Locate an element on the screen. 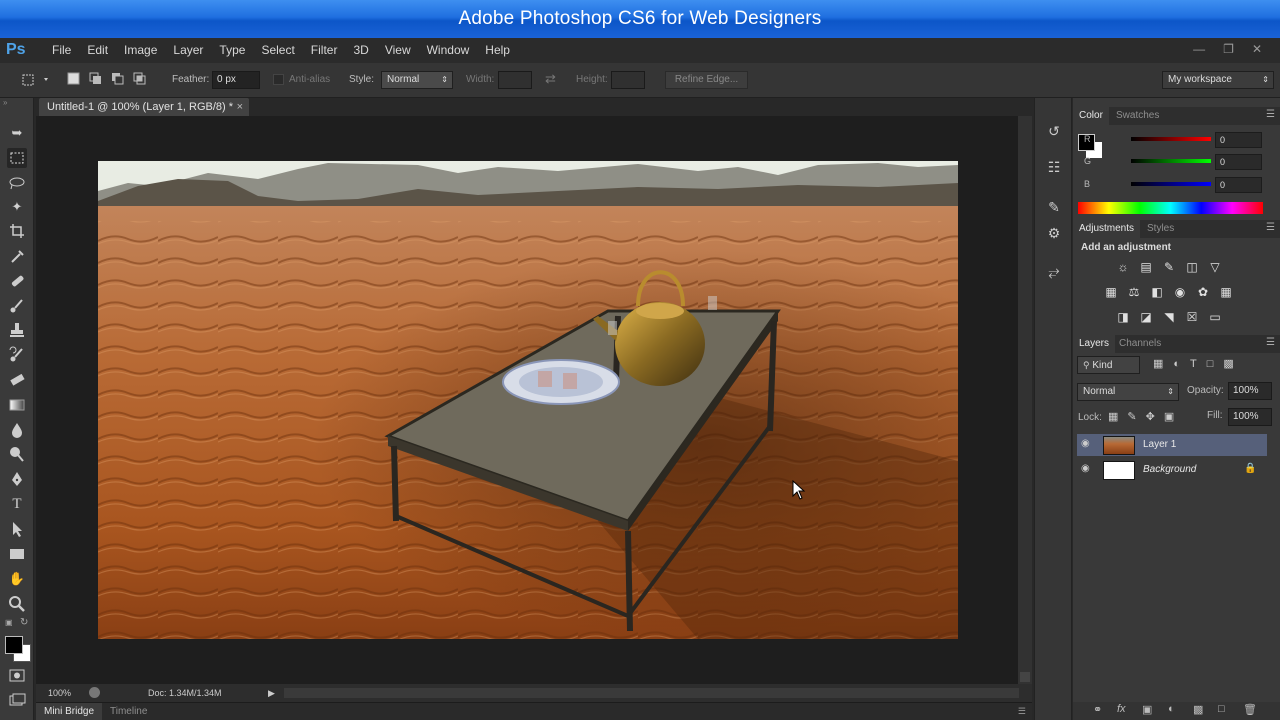 The height and width of the screenshot is (720, 1280). add-to-selection-icon is located at coordinates (96, 79).